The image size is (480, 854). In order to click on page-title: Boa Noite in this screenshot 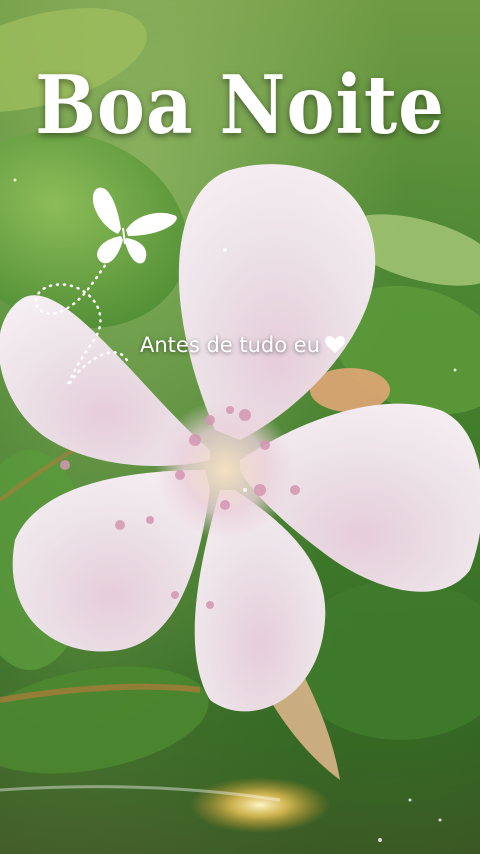, I will do `click(240, 104)`.